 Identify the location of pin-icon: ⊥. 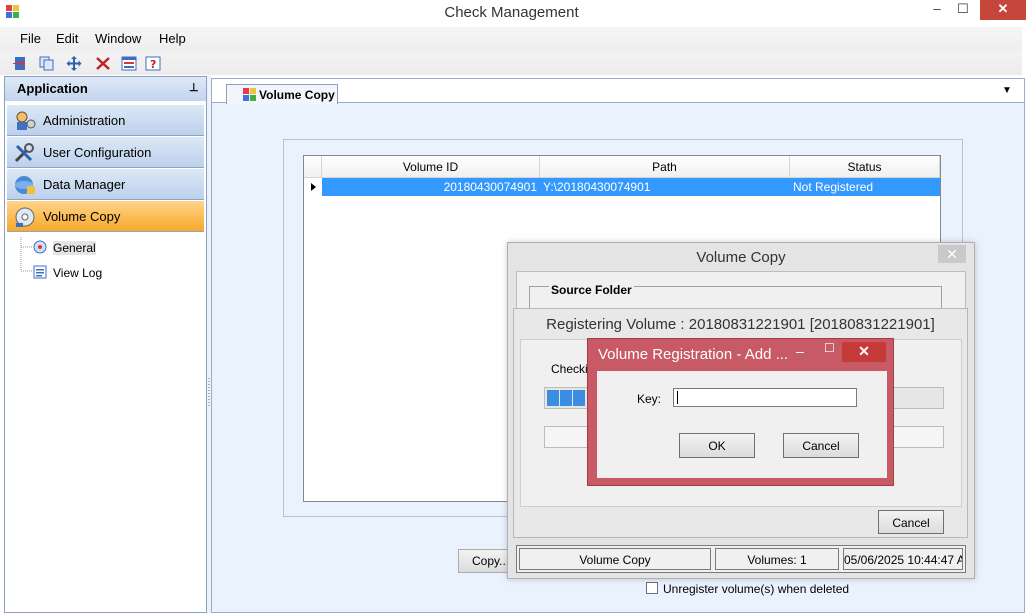
(194, 87).